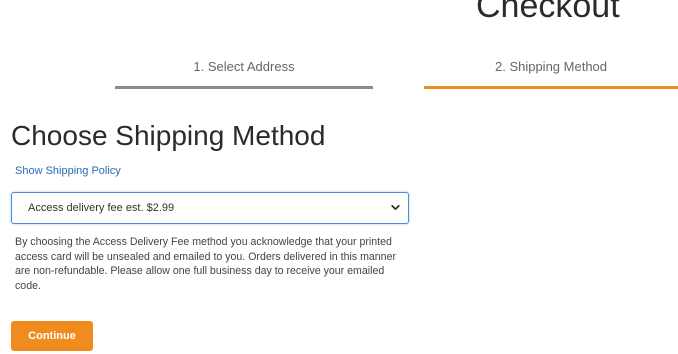 Image resolution: width=678 pixels, height=354 pixels. What do you see at coordinates (551, 66) in the screenshot?
I see `step-label: 2. Shipping Method` at bounding box center [551, 66].